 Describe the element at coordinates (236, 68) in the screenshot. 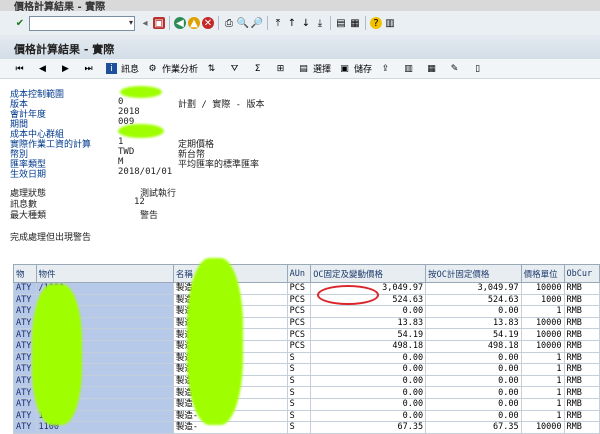

I see `filter-button: ⛛` at that location.